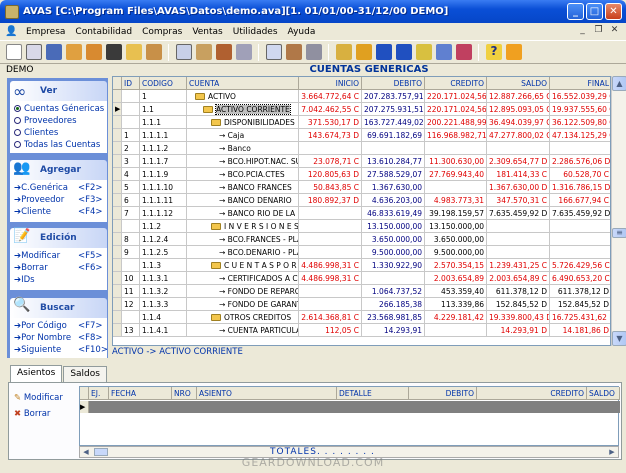  I want to click on checklist-icon, so click(184, 52).